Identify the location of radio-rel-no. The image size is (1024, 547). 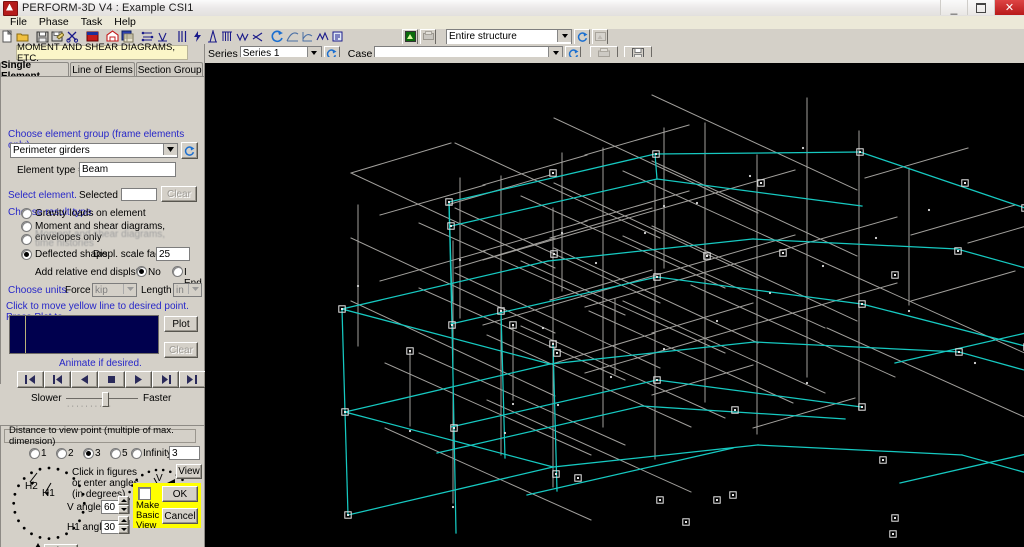
(141, 271).